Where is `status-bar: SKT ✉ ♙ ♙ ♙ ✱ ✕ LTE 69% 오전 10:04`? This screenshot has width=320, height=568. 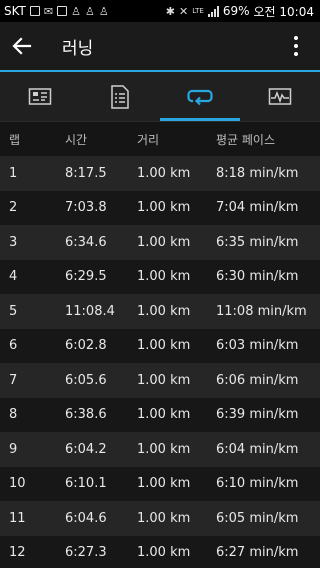
status-bar: SKT ✉ ♙ ♙ ♙ ✱ ✕ LTE 69% 오전 10:04 is located at coordinates (160, 11).